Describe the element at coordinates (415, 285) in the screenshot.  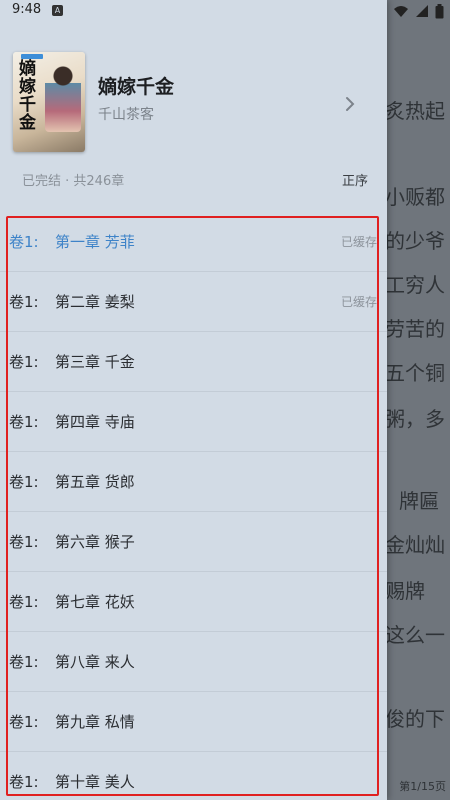
I see `reader-line: 工穷人` at that location.